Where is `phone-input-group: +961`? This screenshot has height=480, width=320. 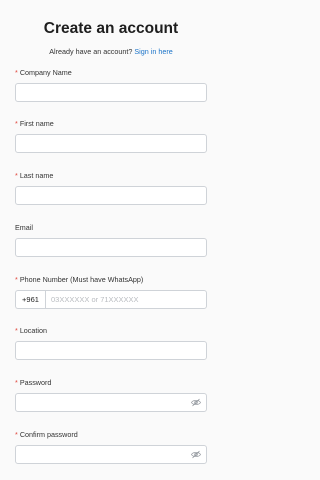 phone-input-group: +961 is located at coordinates (111, 299).